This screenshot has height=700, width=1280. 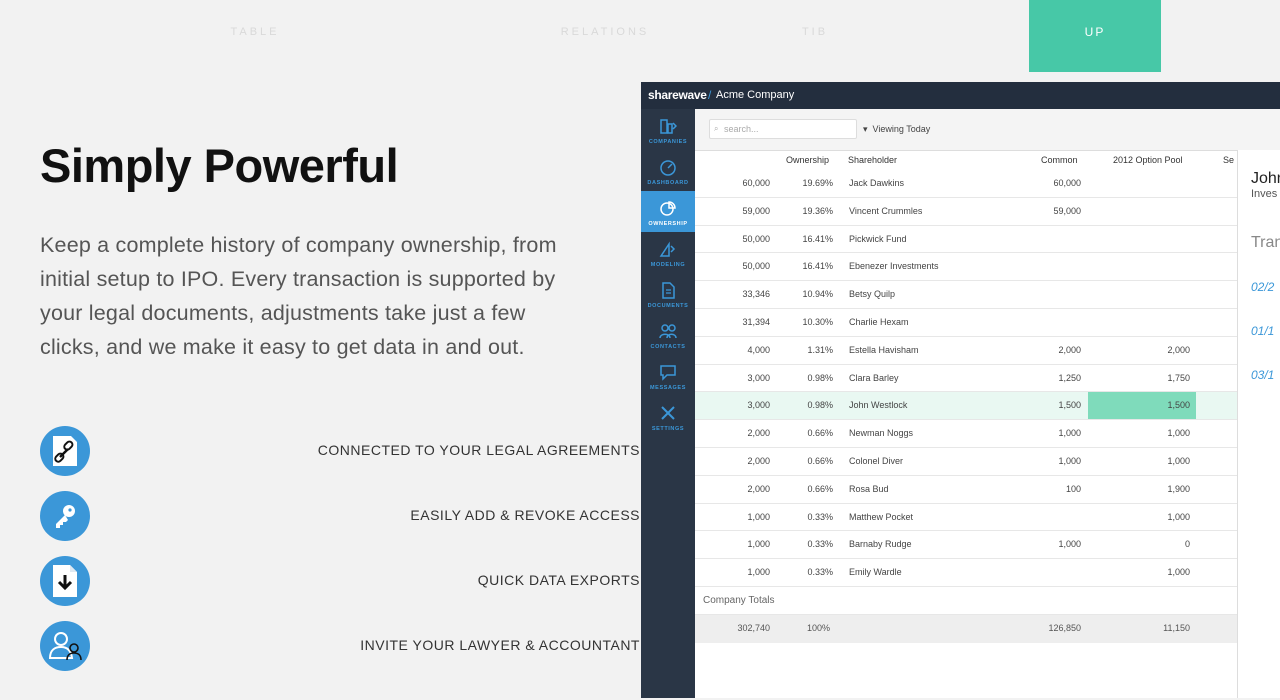 What do you see at coordinates (1059, 160) in the screenshot?
I see `column-header-common: Common` at bounding box center [1059, 160].